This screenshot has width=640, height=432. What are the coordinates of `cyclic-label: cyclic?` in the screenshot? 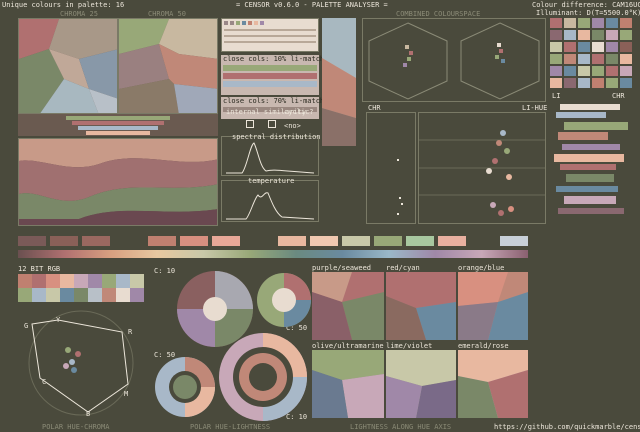 It's located at (299, 112).